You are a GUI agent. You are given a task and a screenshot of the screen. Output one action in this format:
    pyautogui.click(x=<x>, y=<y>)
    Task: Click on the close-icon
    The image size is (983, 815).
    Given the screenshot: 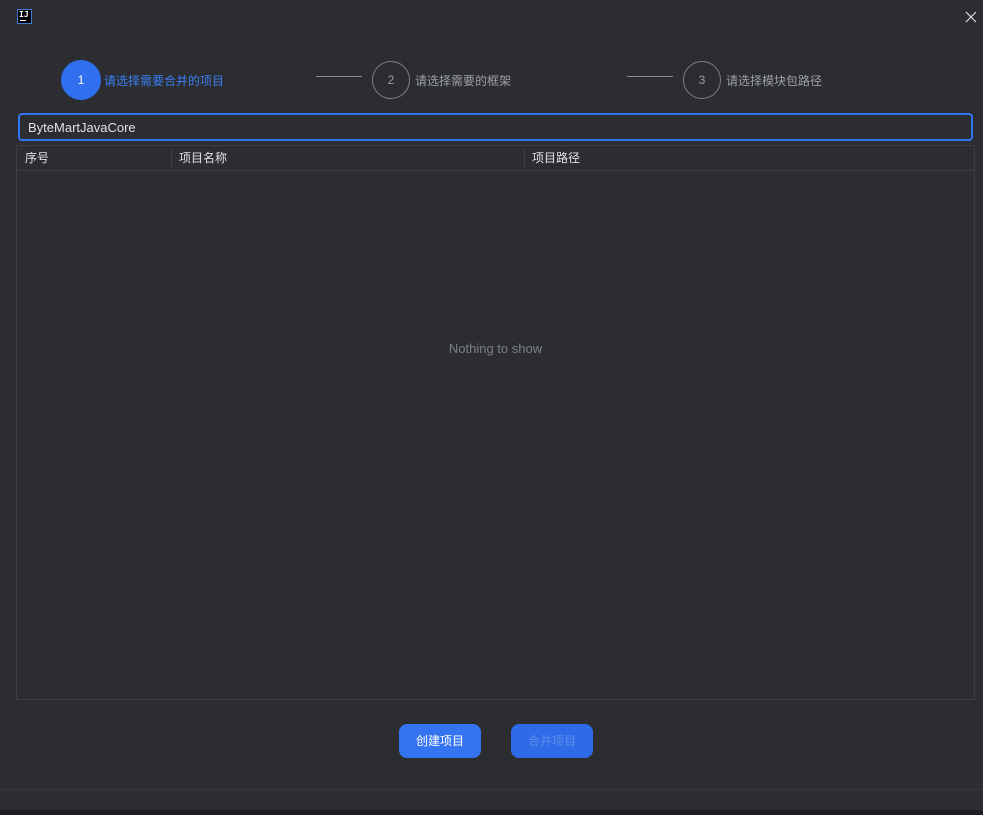 What is the action you would take?
    pyautogui.click(x=971, y=17)
    